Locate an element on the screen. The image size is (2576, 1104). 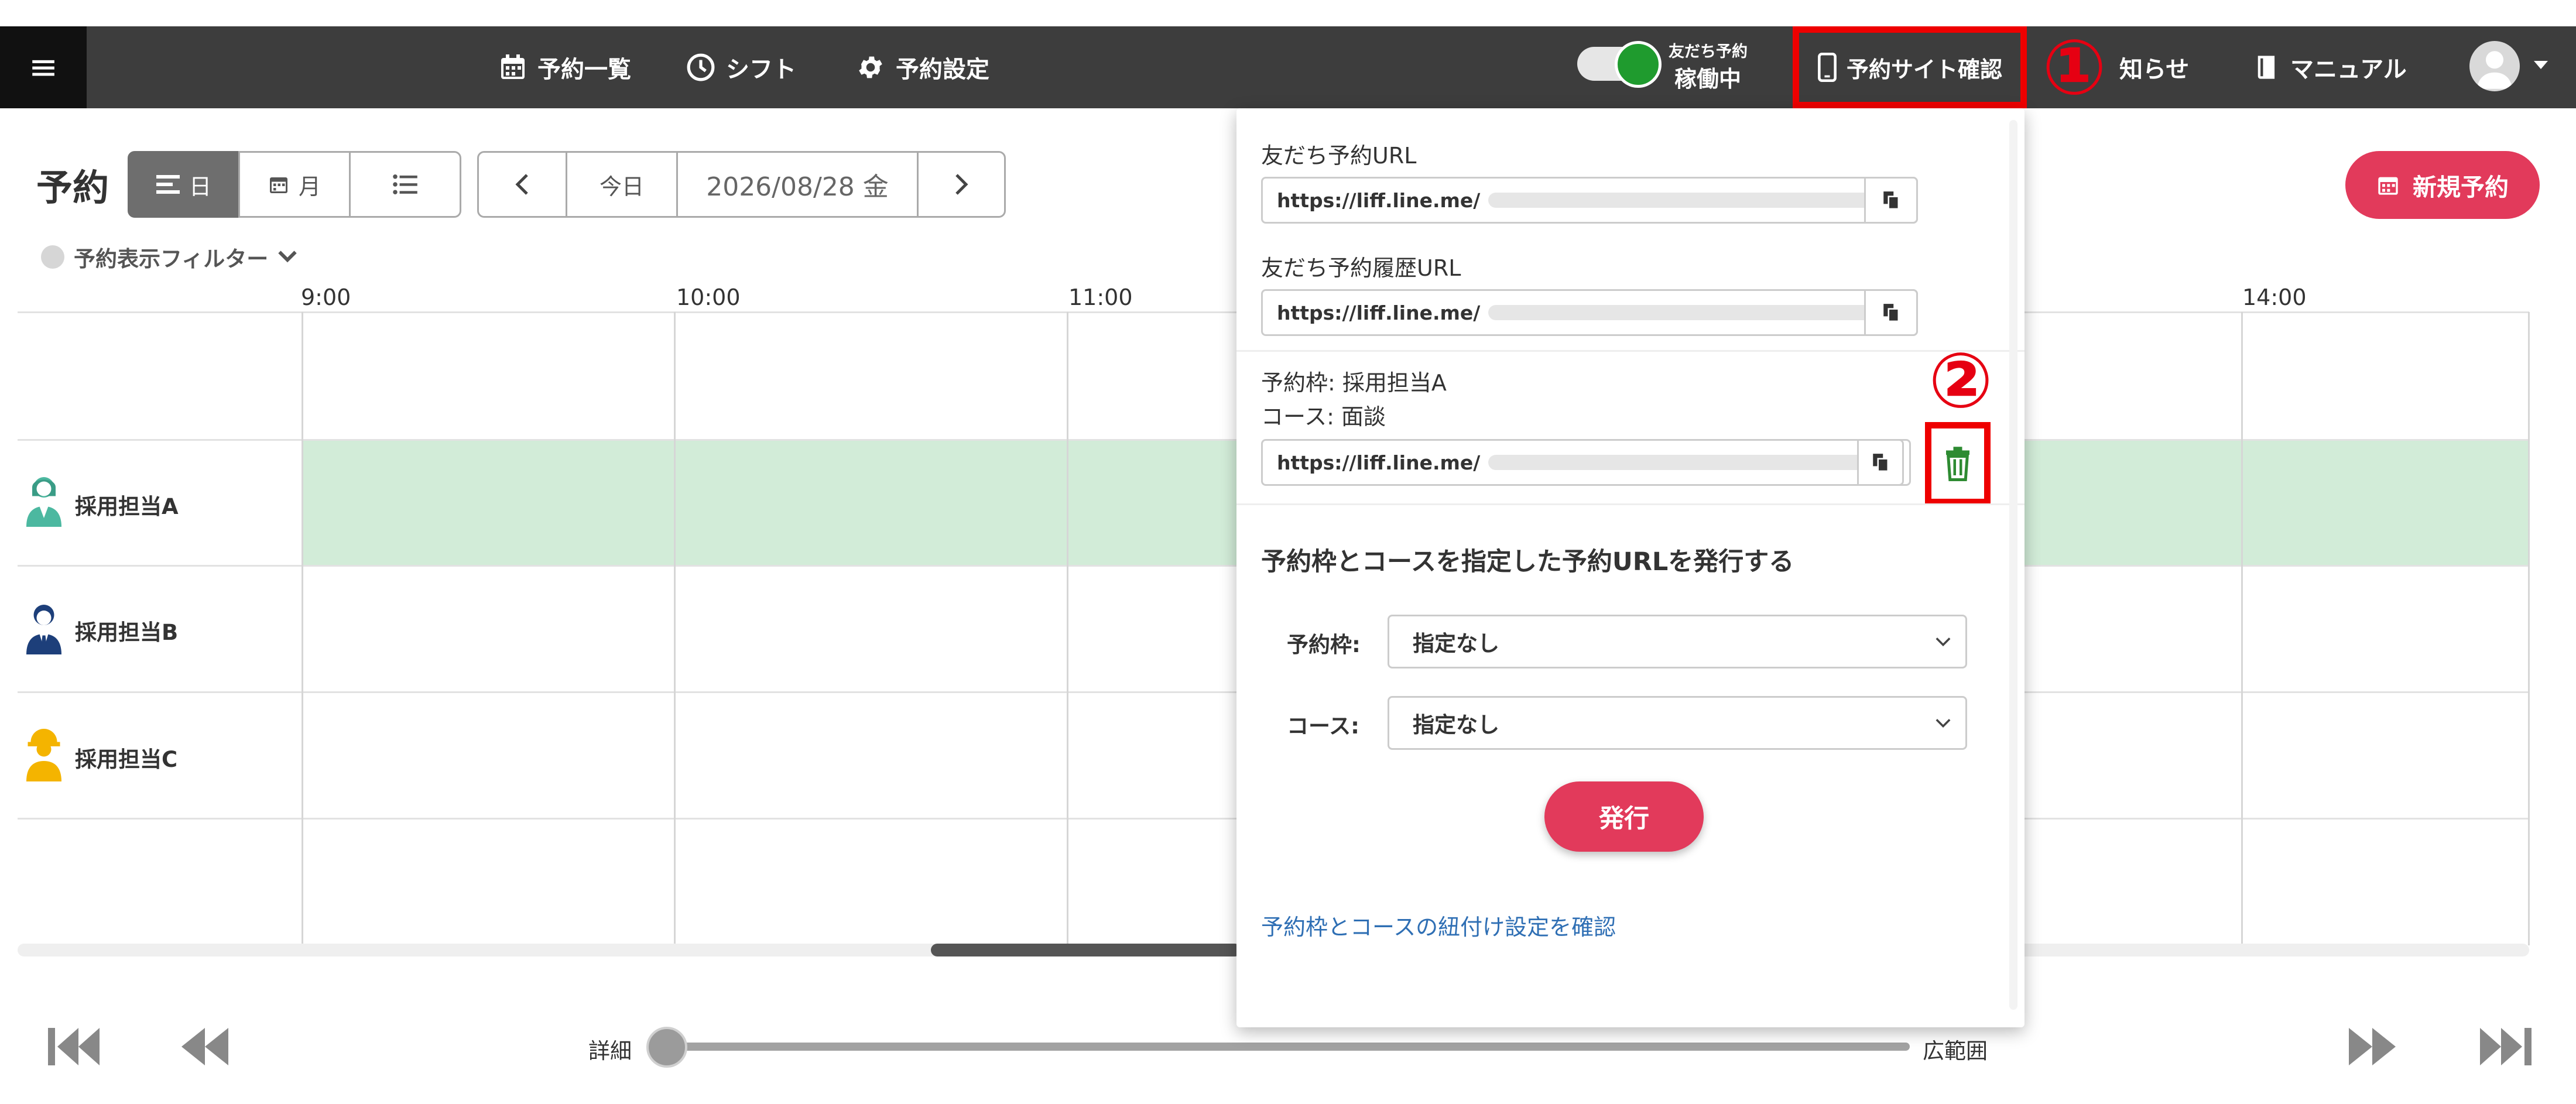
course-select-value: 指定なし is located at coordinates (1456, 725).